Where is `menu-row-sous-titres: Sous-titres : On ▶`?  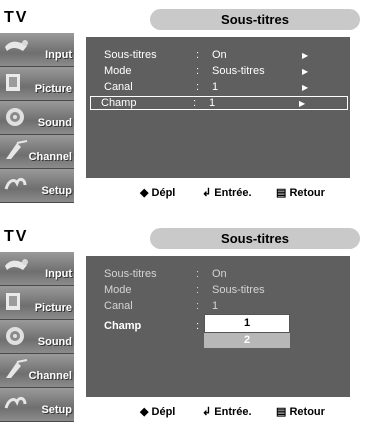
menu-row-sous-titres: Sous-titres : On ▶ is located at coordinates (218, 56).